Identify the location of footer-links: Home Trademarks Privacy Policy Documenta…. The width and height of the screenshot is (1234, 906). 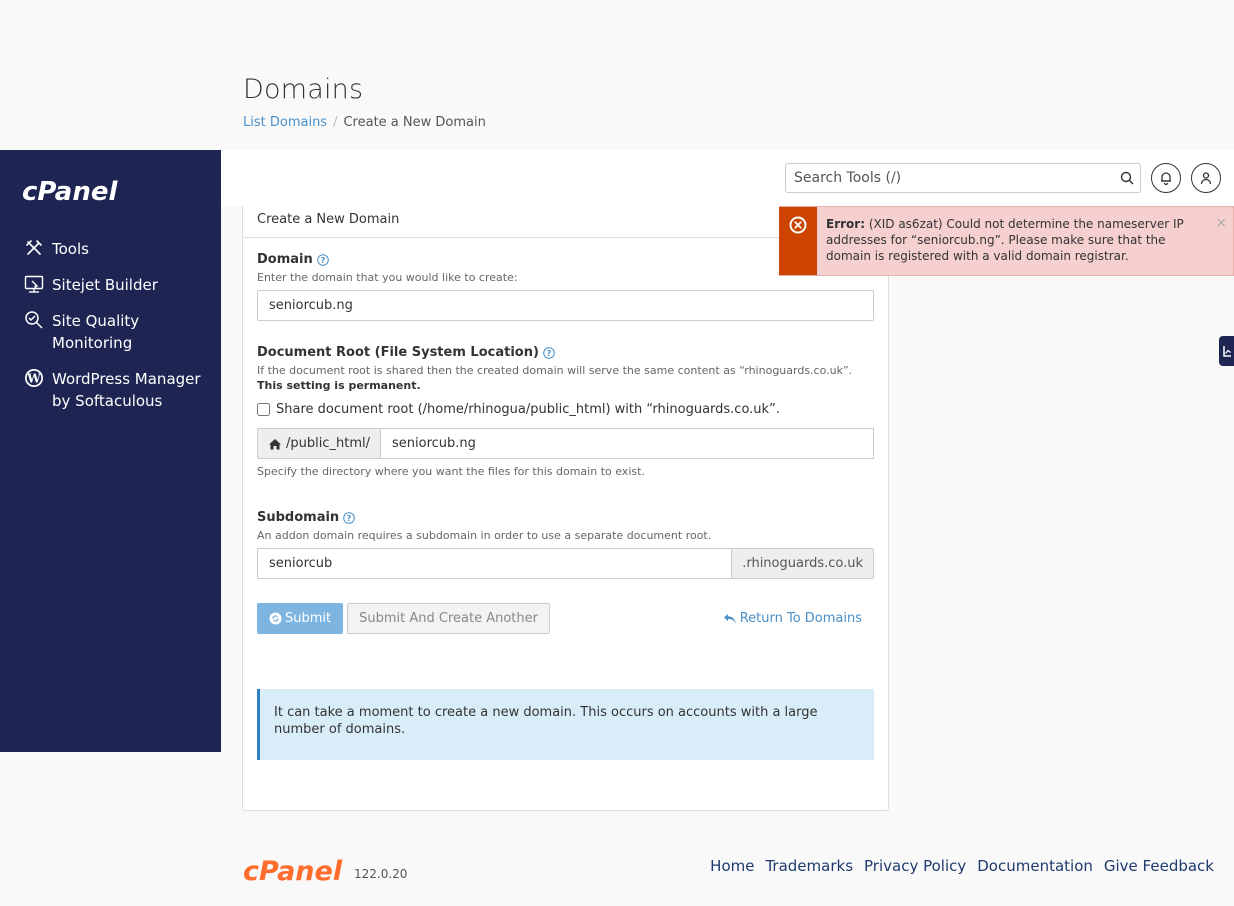
(962, 866).